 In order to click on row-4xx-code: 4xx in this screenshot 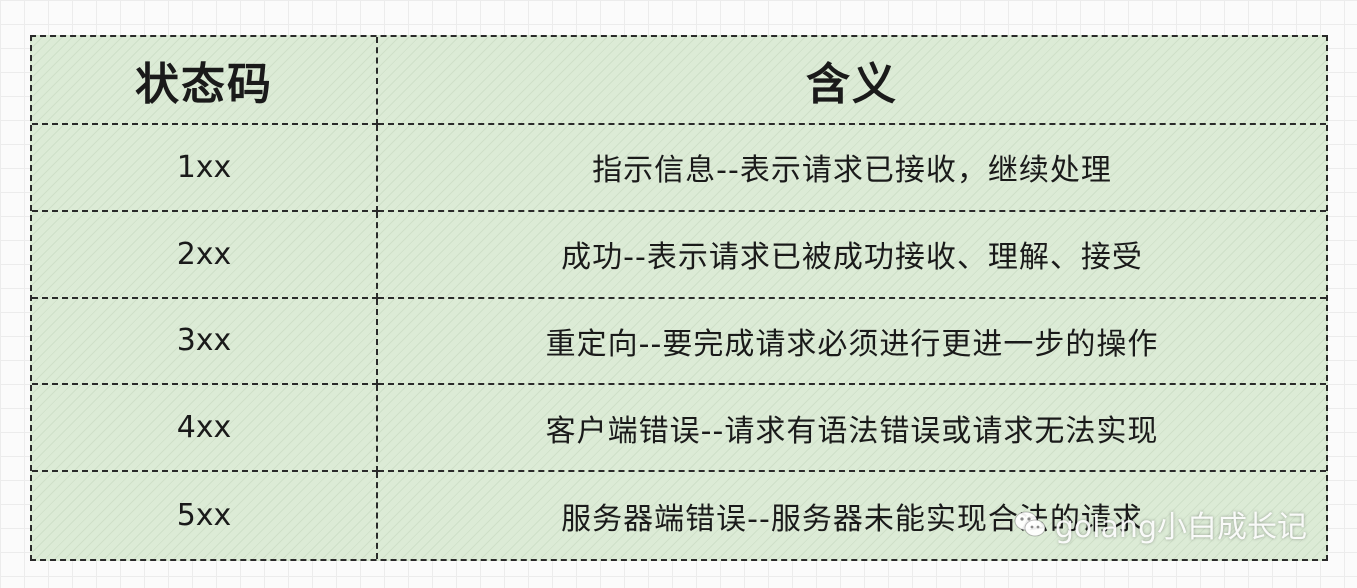, I will do `click(205, 429)`.